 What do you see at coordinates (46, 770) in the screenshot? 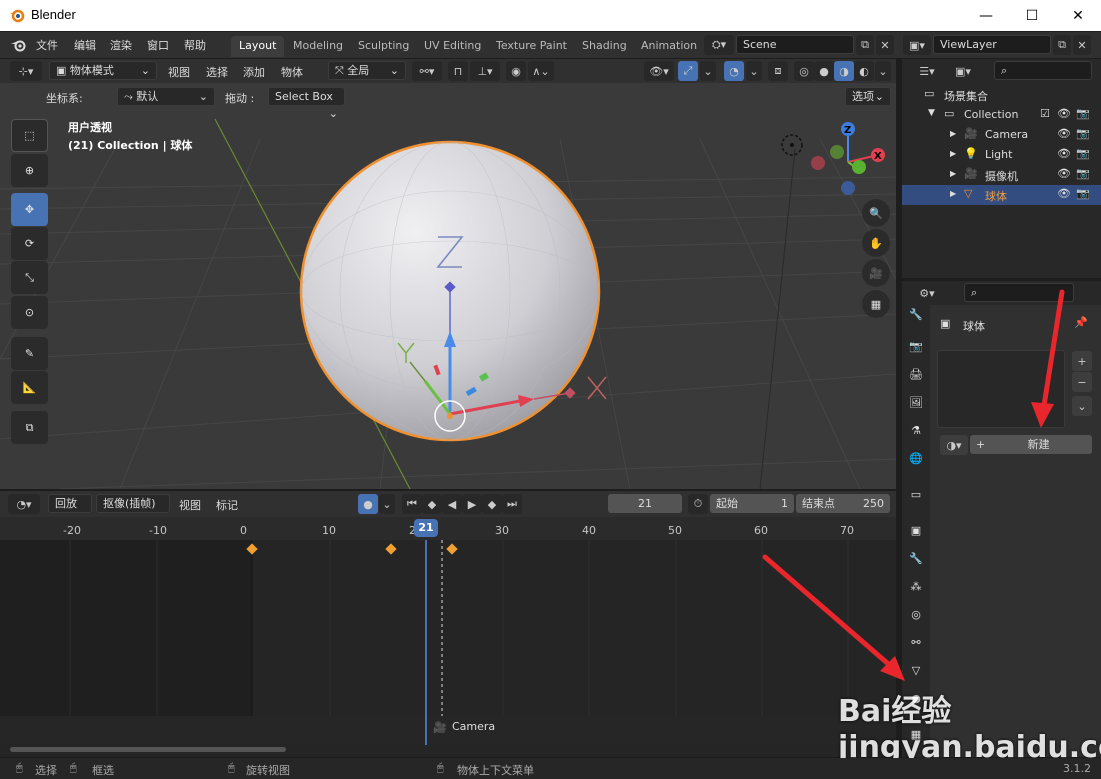
I see `status-select: 选择` at bounding box center [46, 770].